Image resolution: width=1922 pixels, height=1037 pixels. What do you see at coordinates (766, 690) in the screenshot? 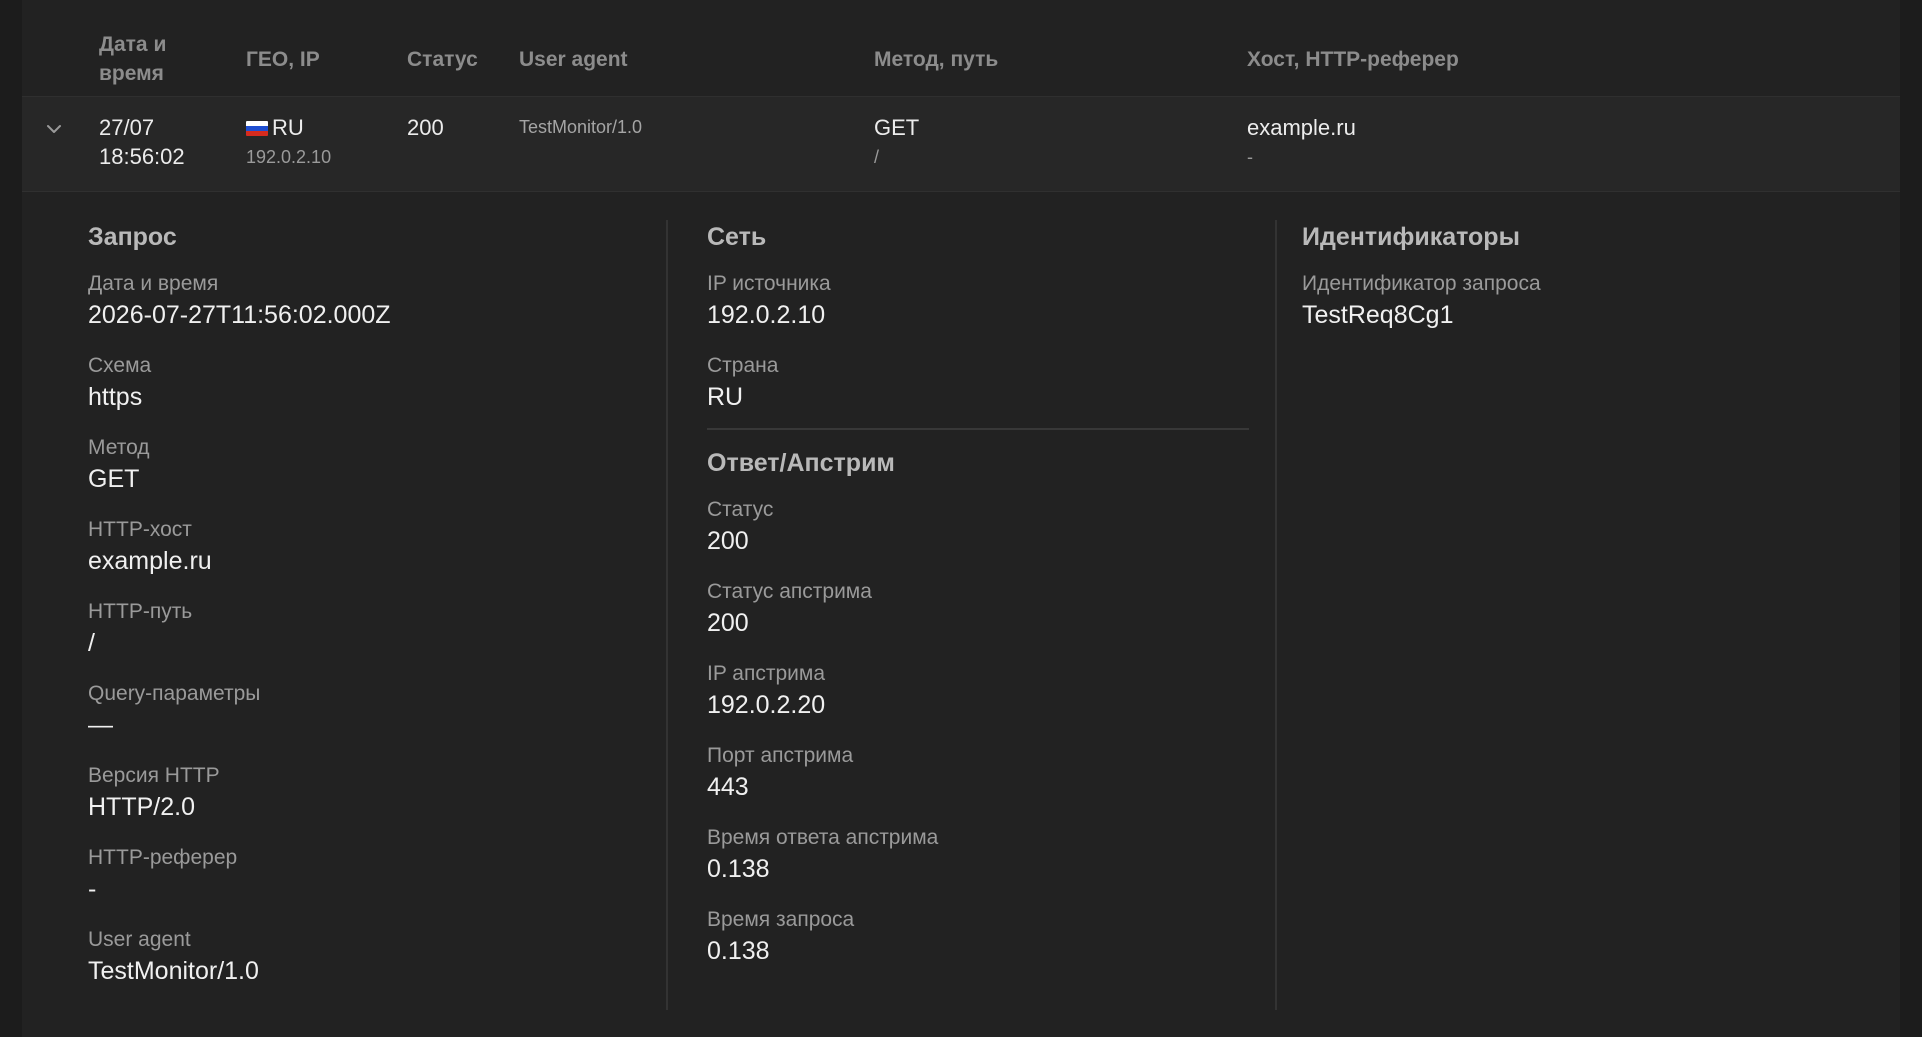
I see `field-upstream-ip: IP апстрима 192.0.2.20` at bounding box center [766, 690].